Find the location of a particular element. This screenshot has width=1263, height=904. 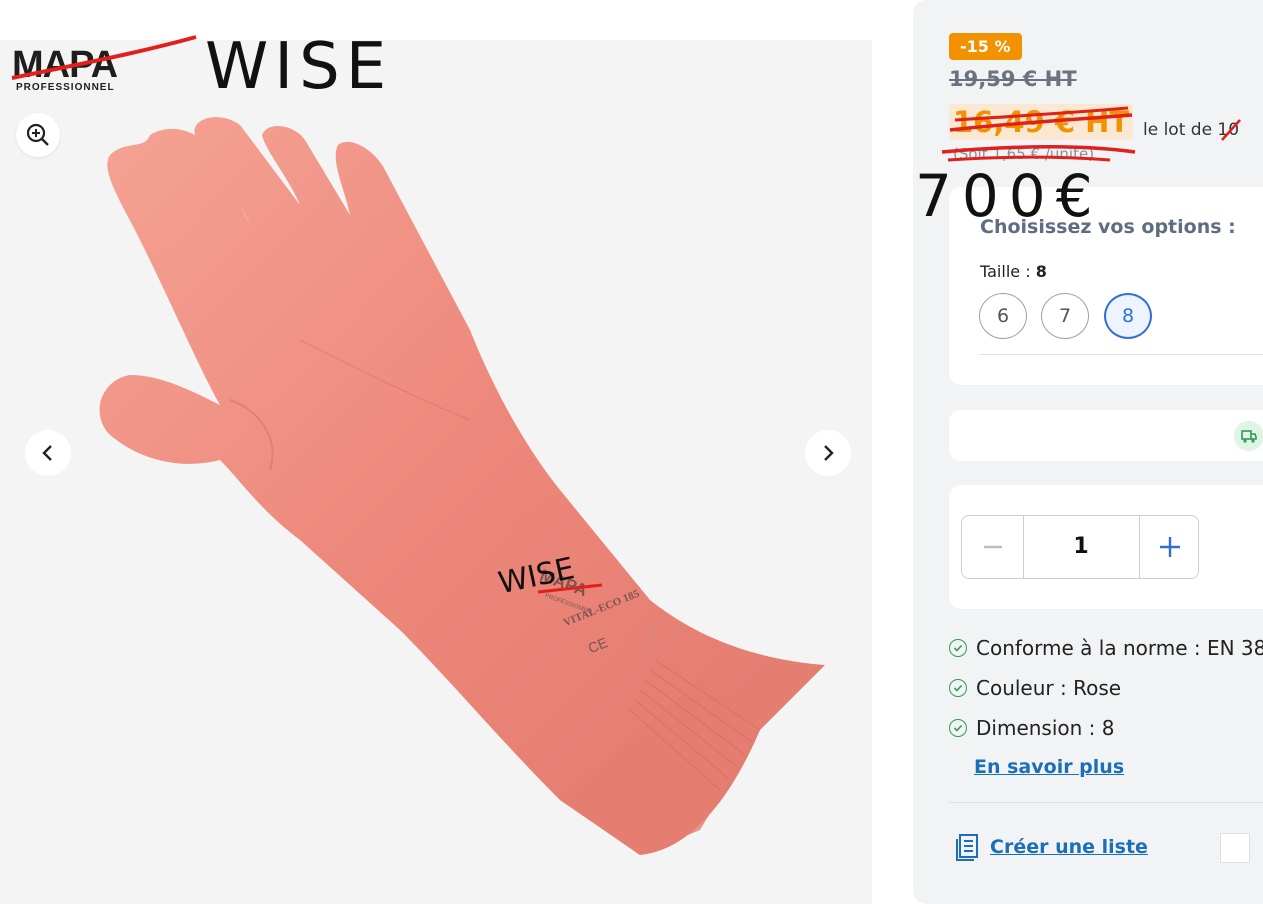

unit-price: (Soit 1,65 € /unité) is located at coordinates (1024, 154).